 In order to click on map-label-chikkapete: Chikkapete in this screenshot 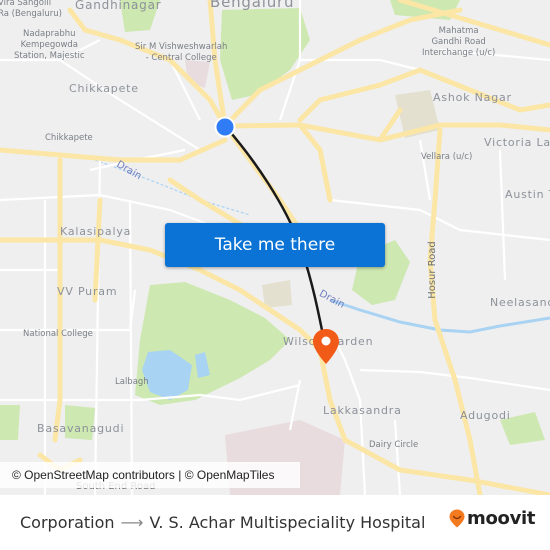, I will do `click(104, 88)`.